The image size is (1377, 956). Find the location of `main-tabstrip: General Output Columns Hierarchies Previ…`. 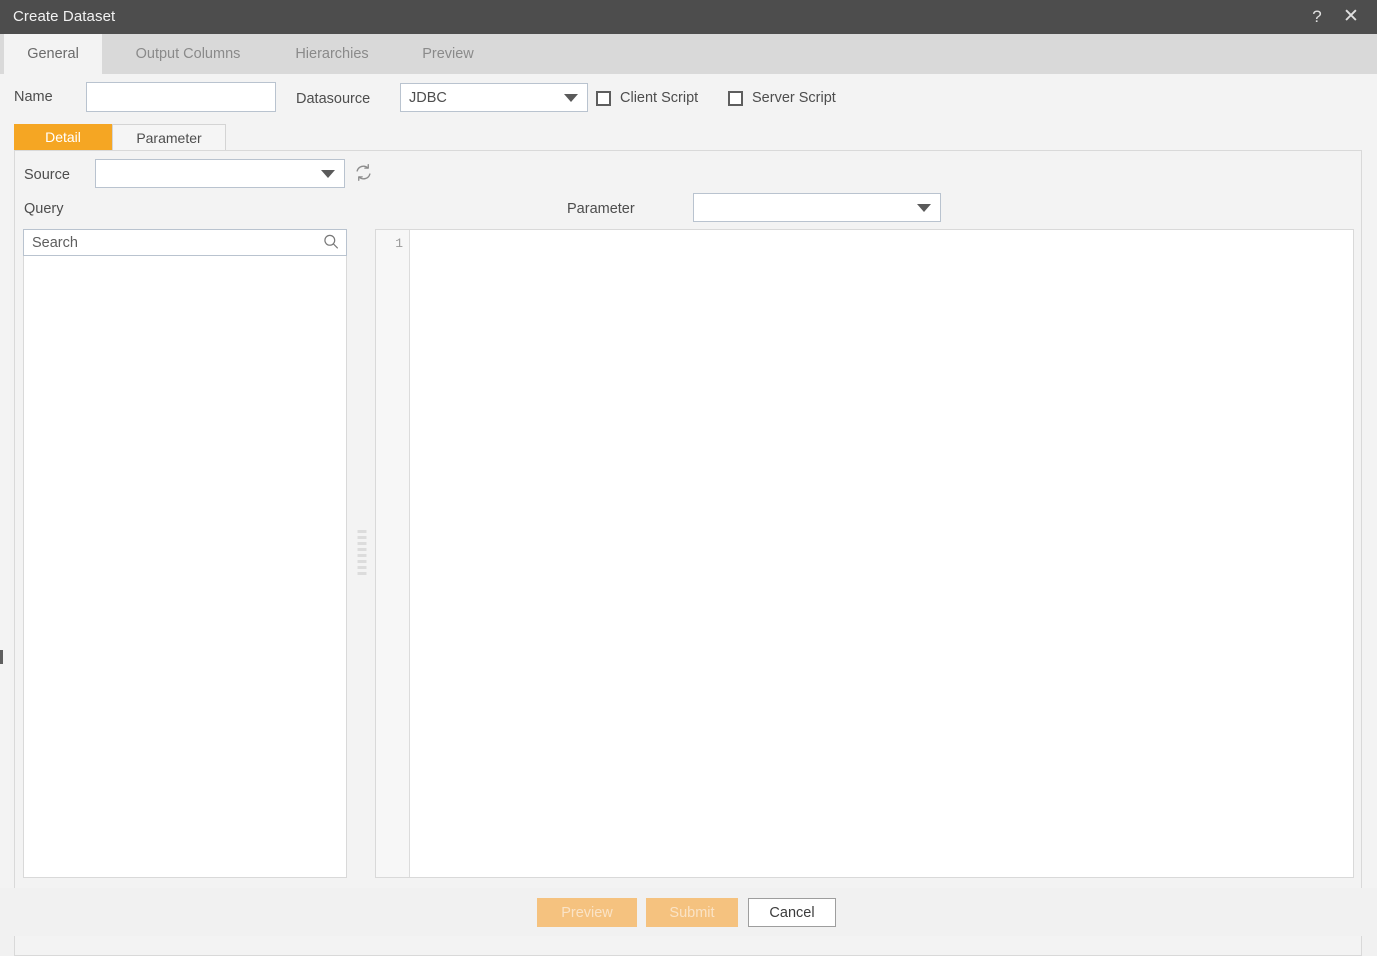

main-tabstrip: General Output Columns Hierarchies Previ… is located at coordinates (688, 54).